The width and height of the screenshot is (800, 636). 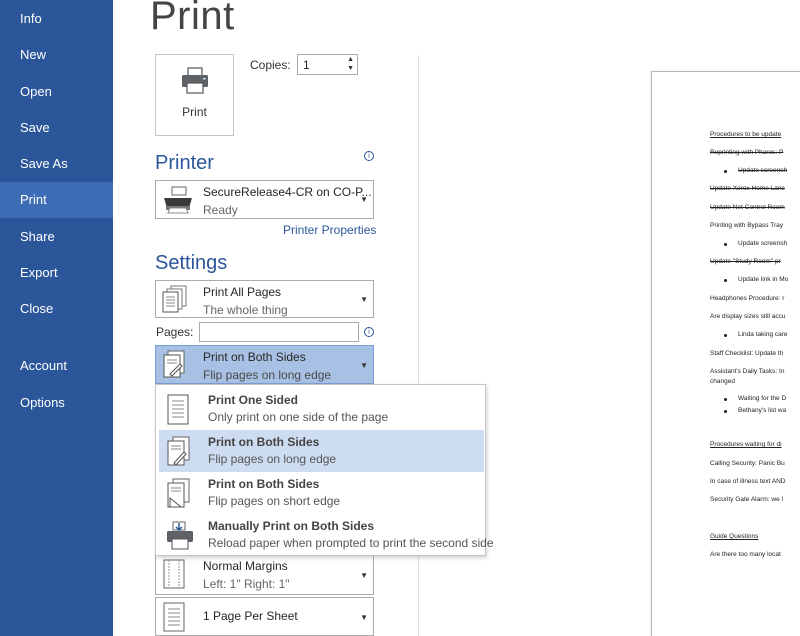 What do you see at coordinates (763, 279) in the screenshot?
I see `preview-line: Update link in Mo` at bounding box center [763, 279].